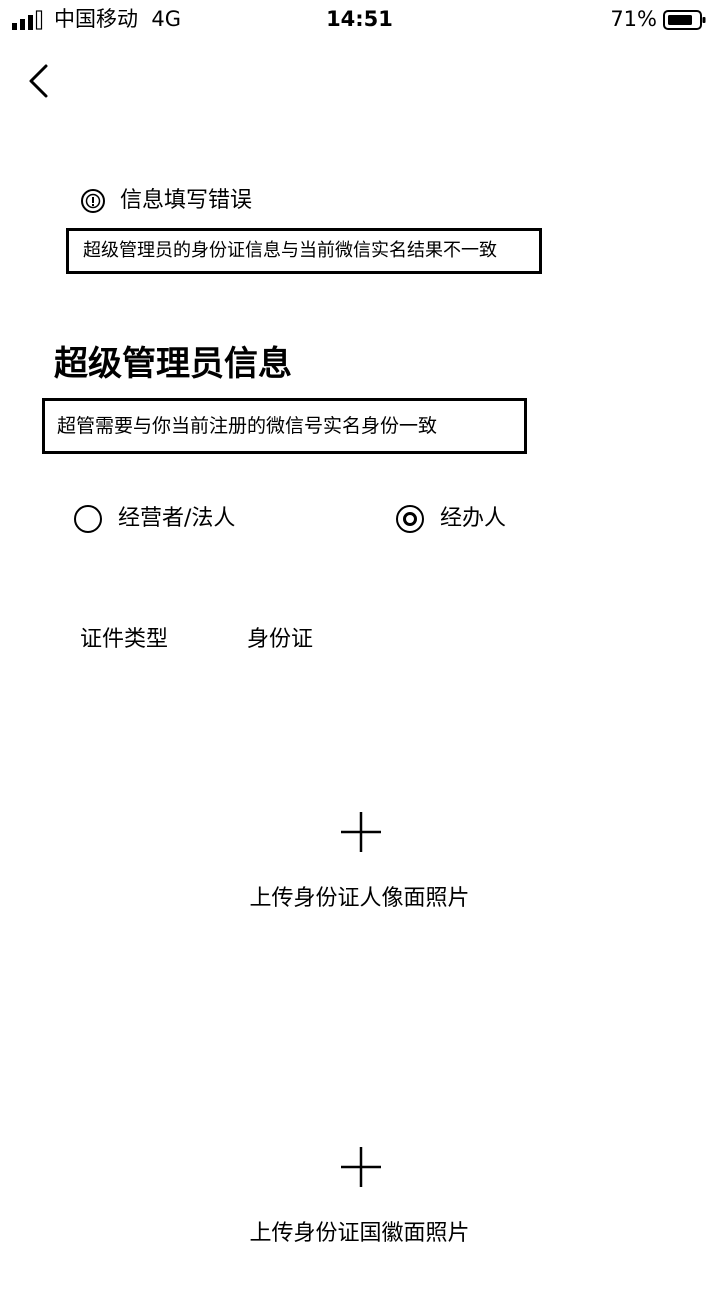 This screenshot has height=1295, width=719. I want to click on battery-icon, so click(684, 20).